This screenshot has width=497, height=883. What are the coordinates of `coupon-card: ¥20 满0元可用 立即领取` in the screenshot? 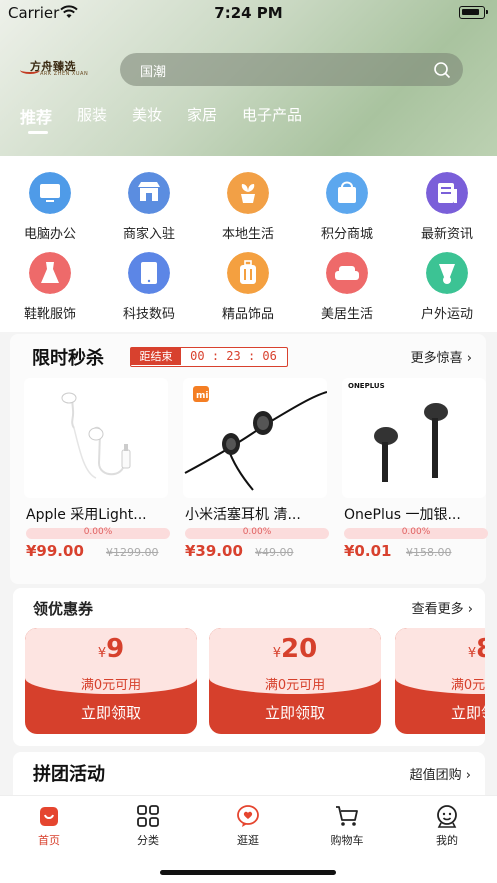 It's located at (295, 681).